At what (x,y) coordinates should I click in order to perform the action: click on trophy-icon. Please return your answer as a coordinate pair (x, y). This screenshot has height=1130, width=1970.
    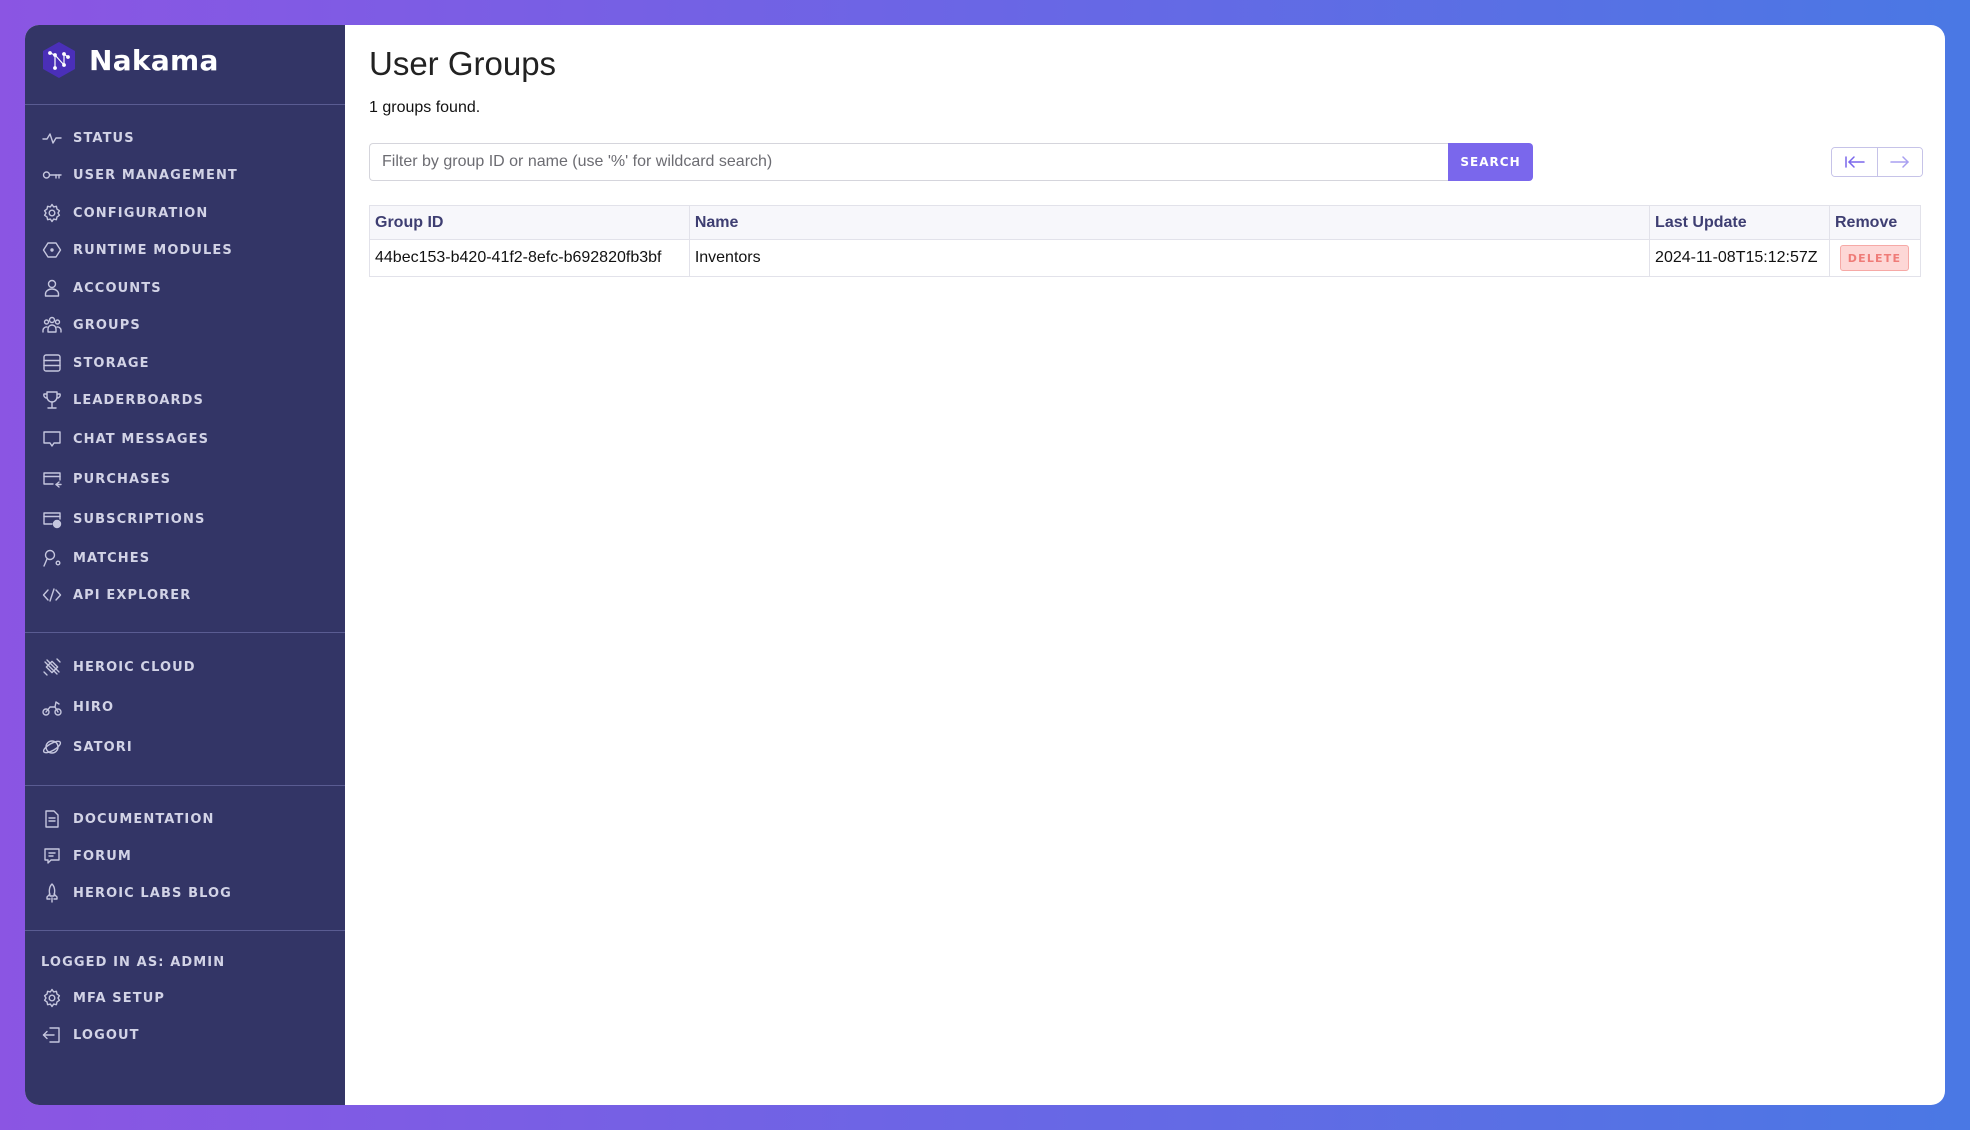
    Looking at the image, I should click on (52, 400).